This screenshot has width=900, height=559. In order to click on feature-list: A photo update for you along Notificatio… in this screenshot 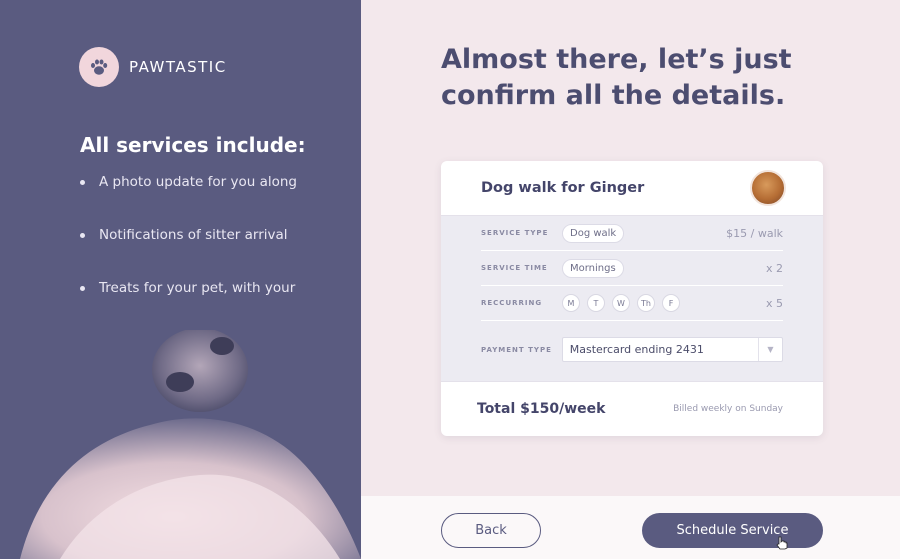, I will do `click(188, 253)`.